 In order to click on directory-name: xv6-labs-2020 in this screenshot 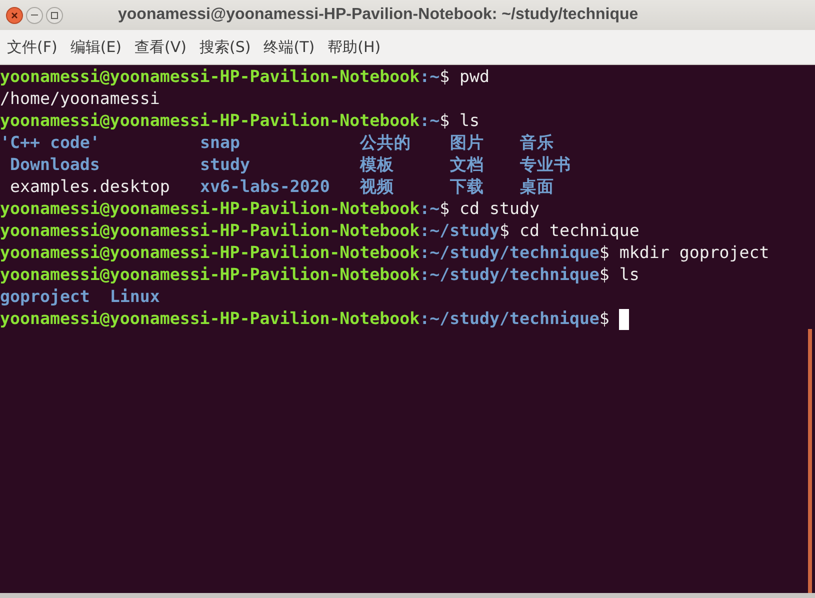, I will do `click(265, 187)`.